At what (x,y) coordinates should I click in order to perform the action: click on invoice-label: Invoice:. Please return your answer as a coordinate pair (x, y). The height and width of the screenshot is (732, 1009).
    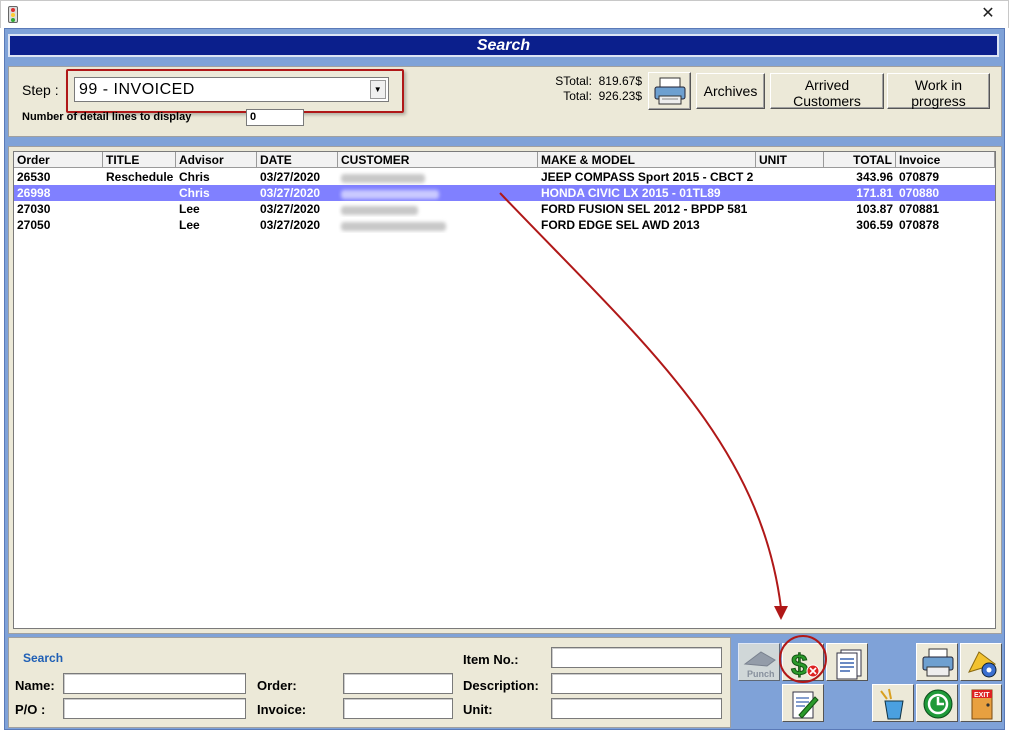
    Looking at the image, I should click on (282, 709).